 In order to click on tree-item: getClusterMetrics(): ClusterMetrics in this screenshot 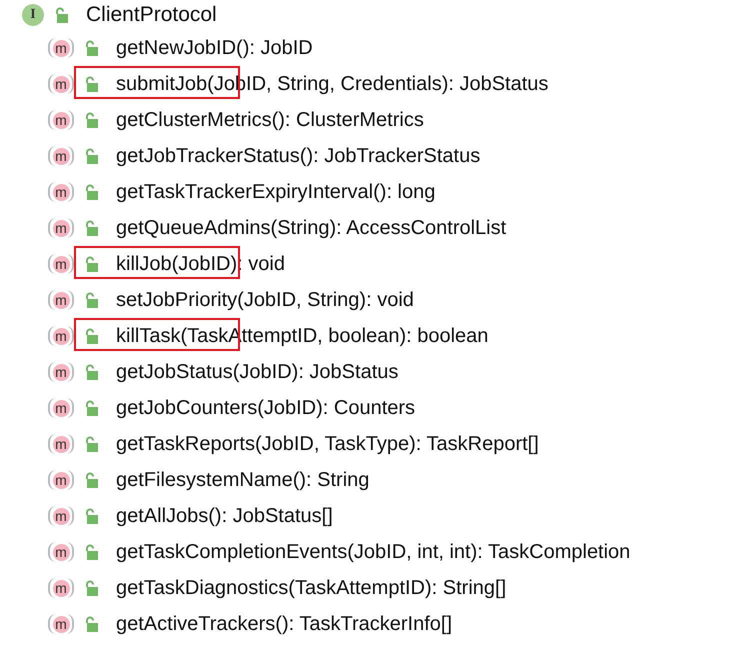, I will do `click(270, 120)`.